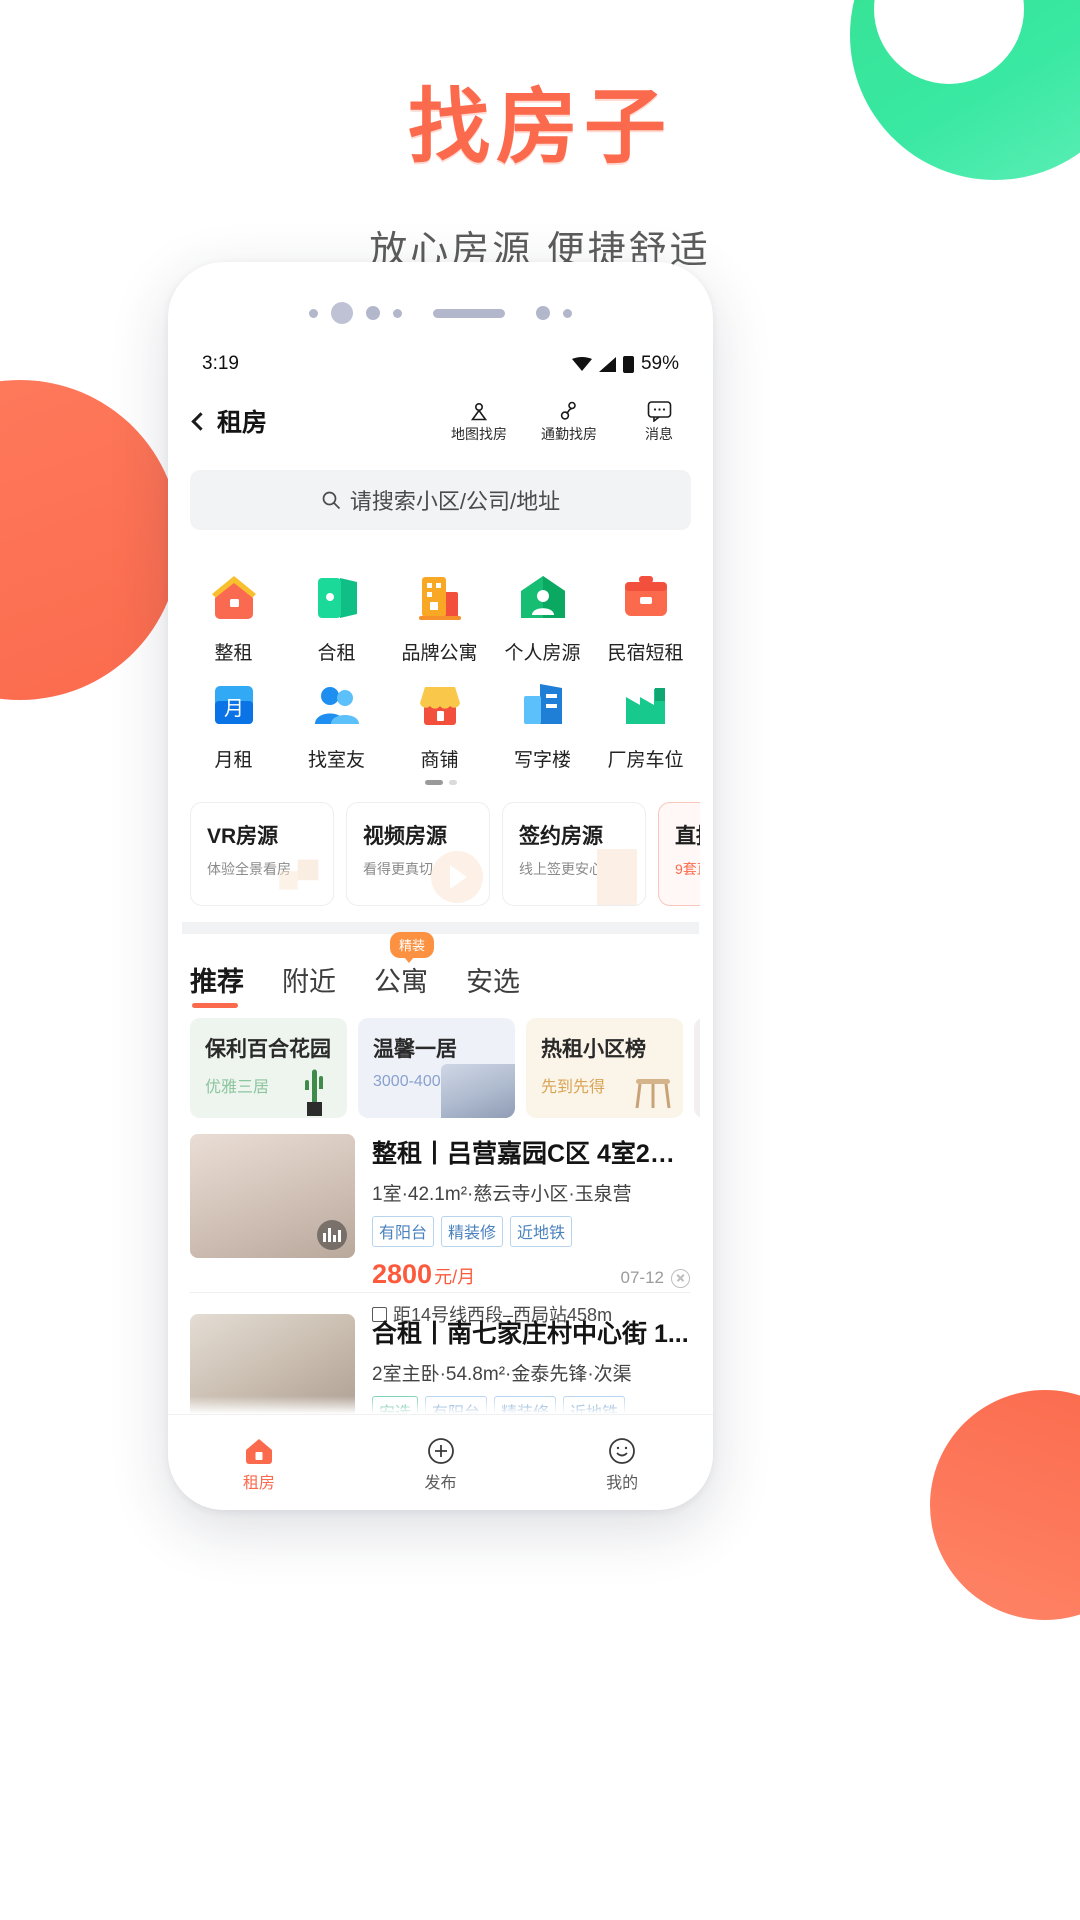  Describe the element at coordinates (542, 760) in the screenshot. I see `category-label: 写字楼` at that location.